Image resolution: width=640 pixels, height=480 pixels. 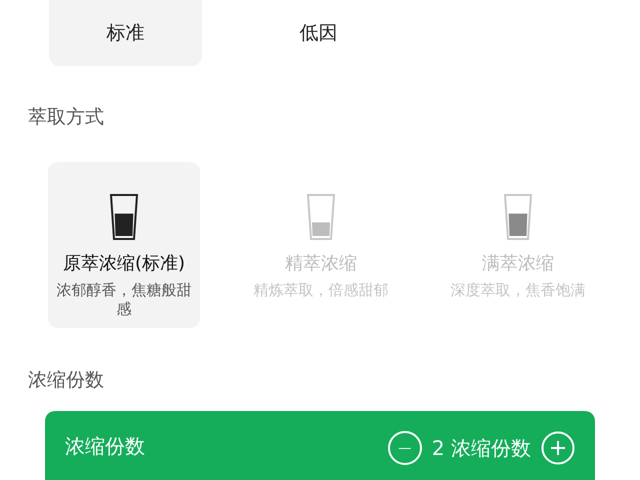 What do you see at coordinates (518, 290) in the screenshot?
I see `option-description: 深度萃取，焦香饱满` at bounding box center [518, 290].